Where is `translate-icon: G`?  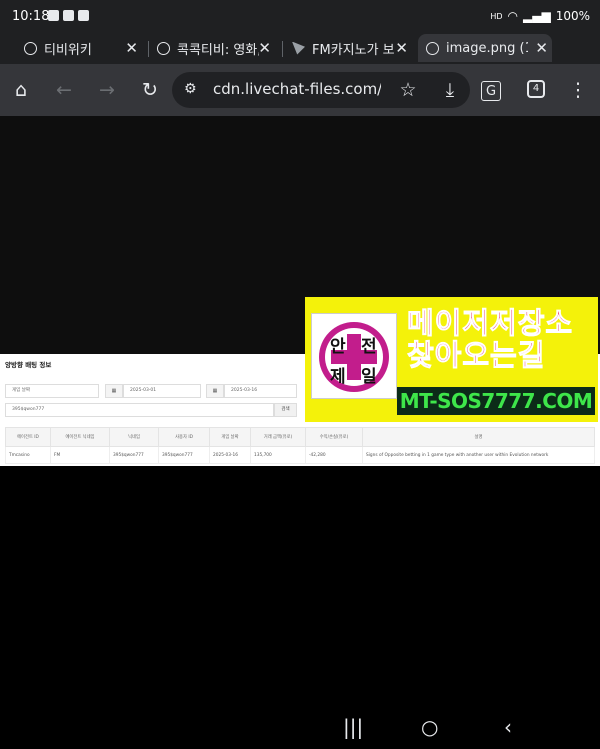 translate-icon: G is located at coordinates (491, 91).